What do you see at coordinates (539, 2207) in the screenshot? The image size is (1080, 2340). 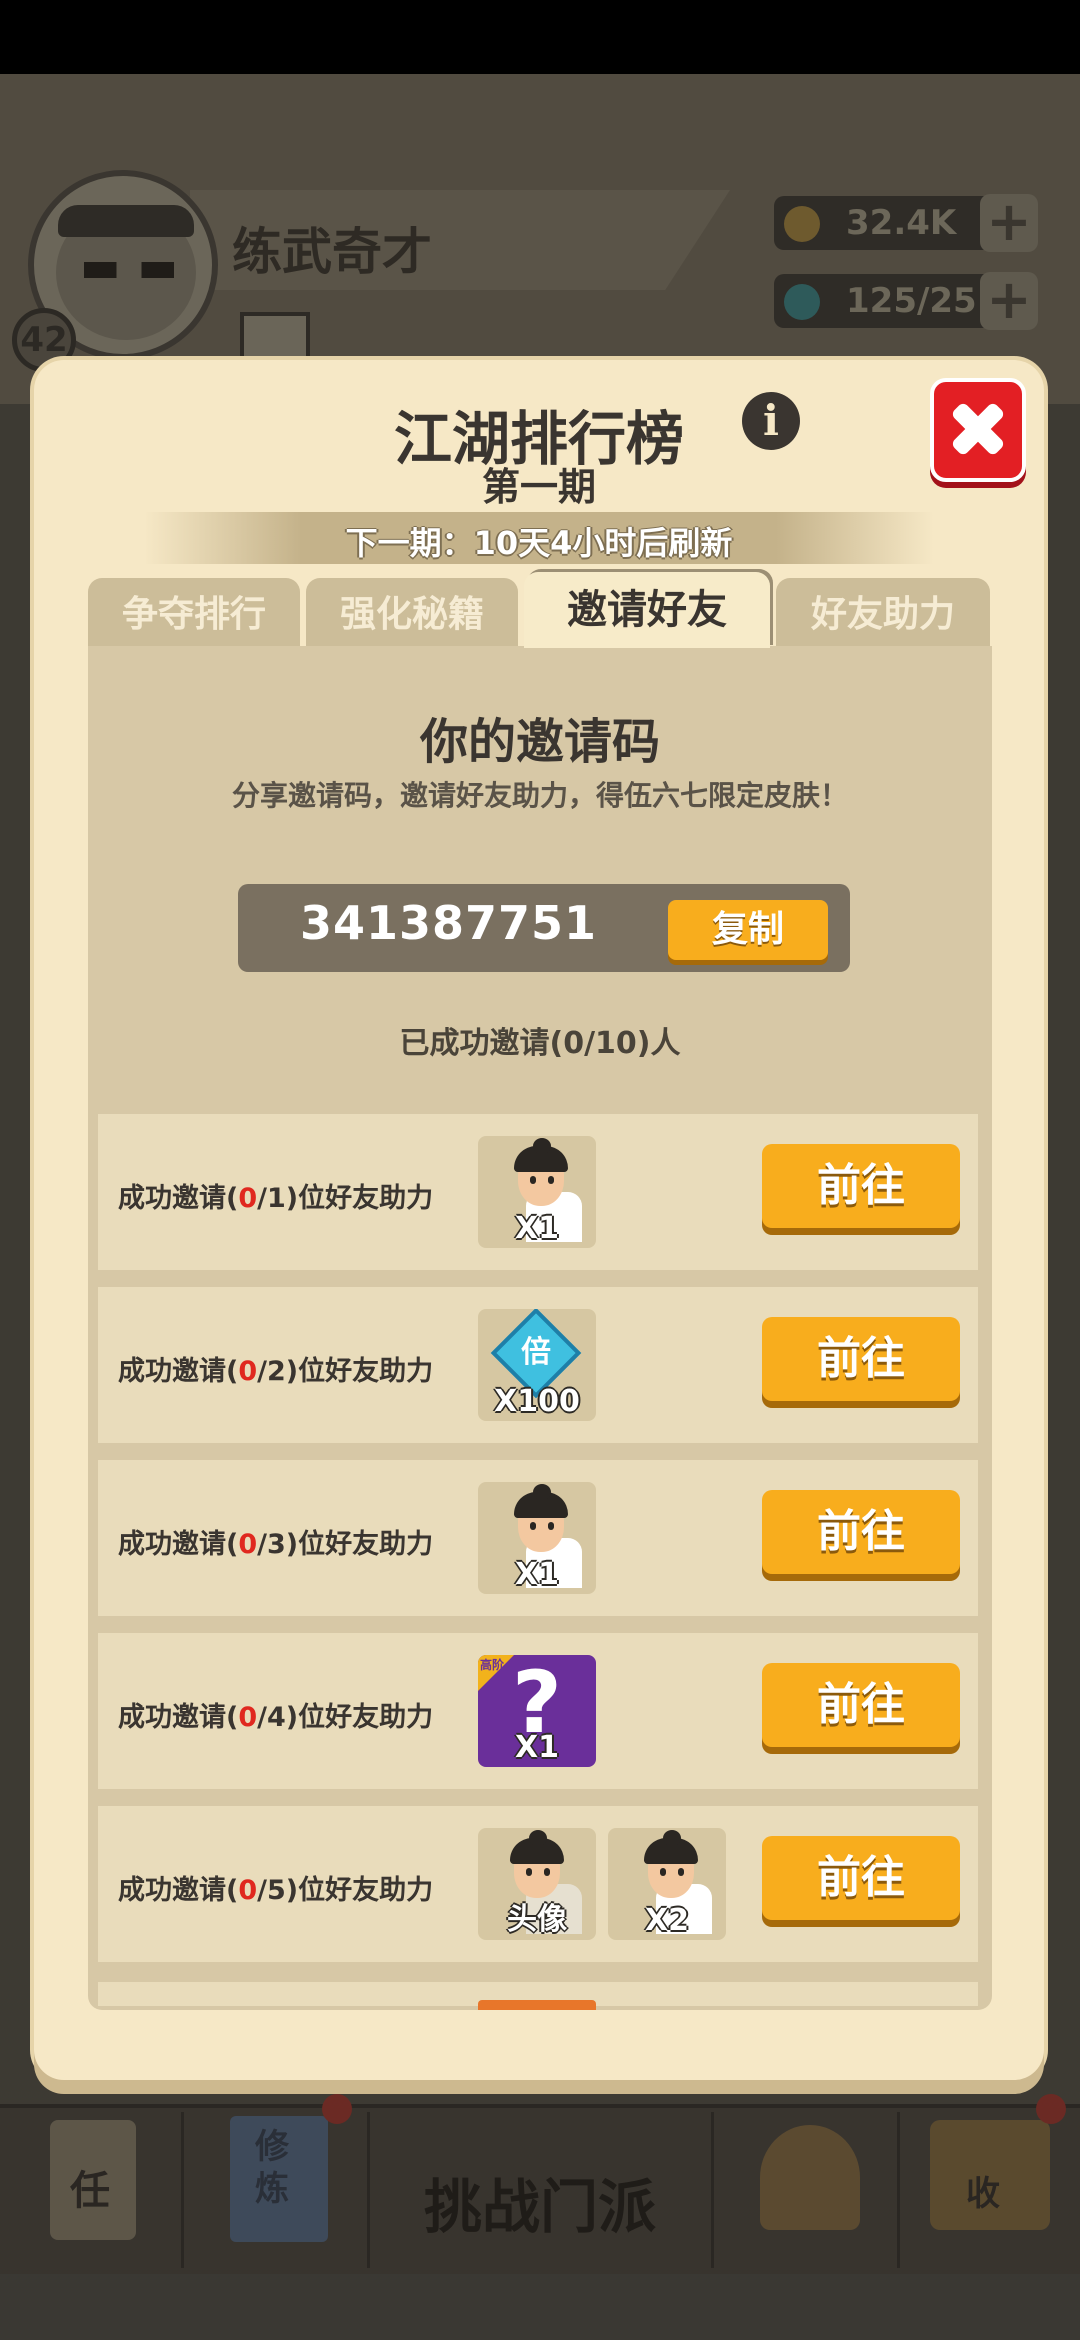 I see `nav-challenge-label: 挑战门派` at bounding box center [539, 2207].